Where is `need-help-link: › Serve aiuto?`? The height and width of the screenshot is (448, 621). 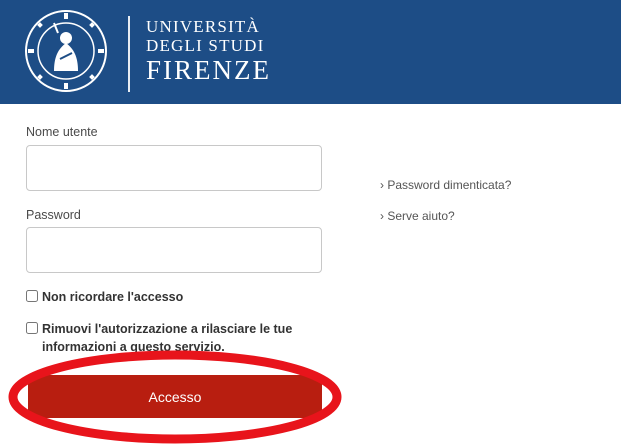 need-help-link: › Serve aiuto? is located at coordinates (417, 216).